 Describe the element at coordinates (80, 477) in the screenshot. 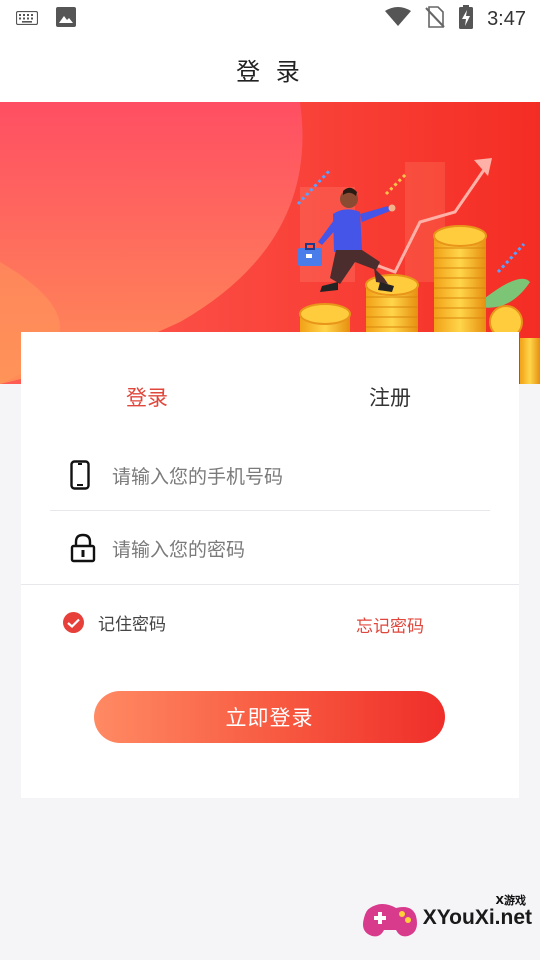

I see `phone-icon` at that location.